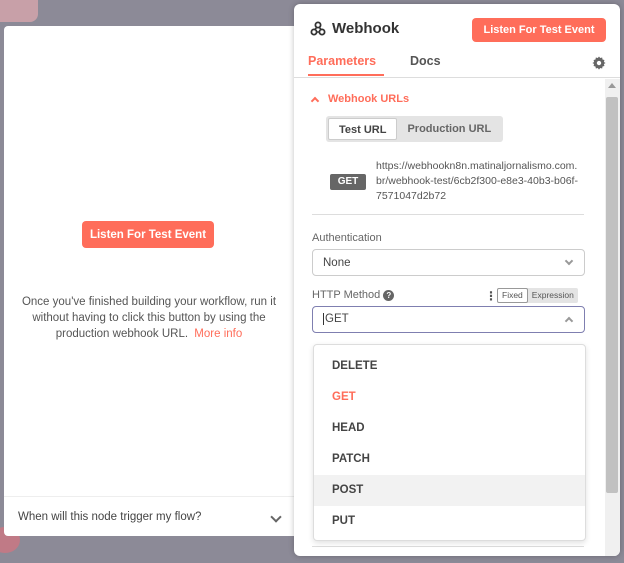  I want to click on scroll-up-arrow-icon, so click(612, 85).